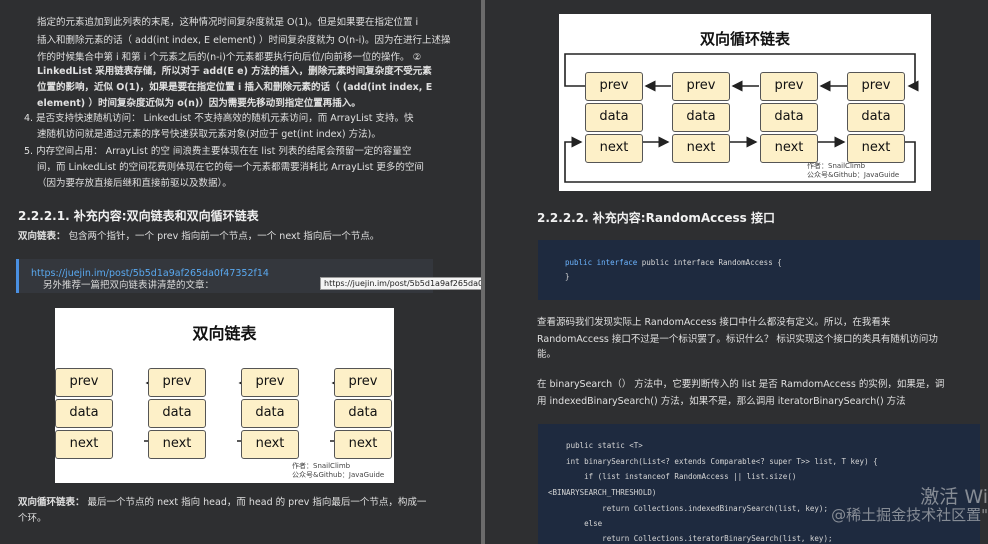  I want to click on circular-node-1: prev data next, so click(614, 118).